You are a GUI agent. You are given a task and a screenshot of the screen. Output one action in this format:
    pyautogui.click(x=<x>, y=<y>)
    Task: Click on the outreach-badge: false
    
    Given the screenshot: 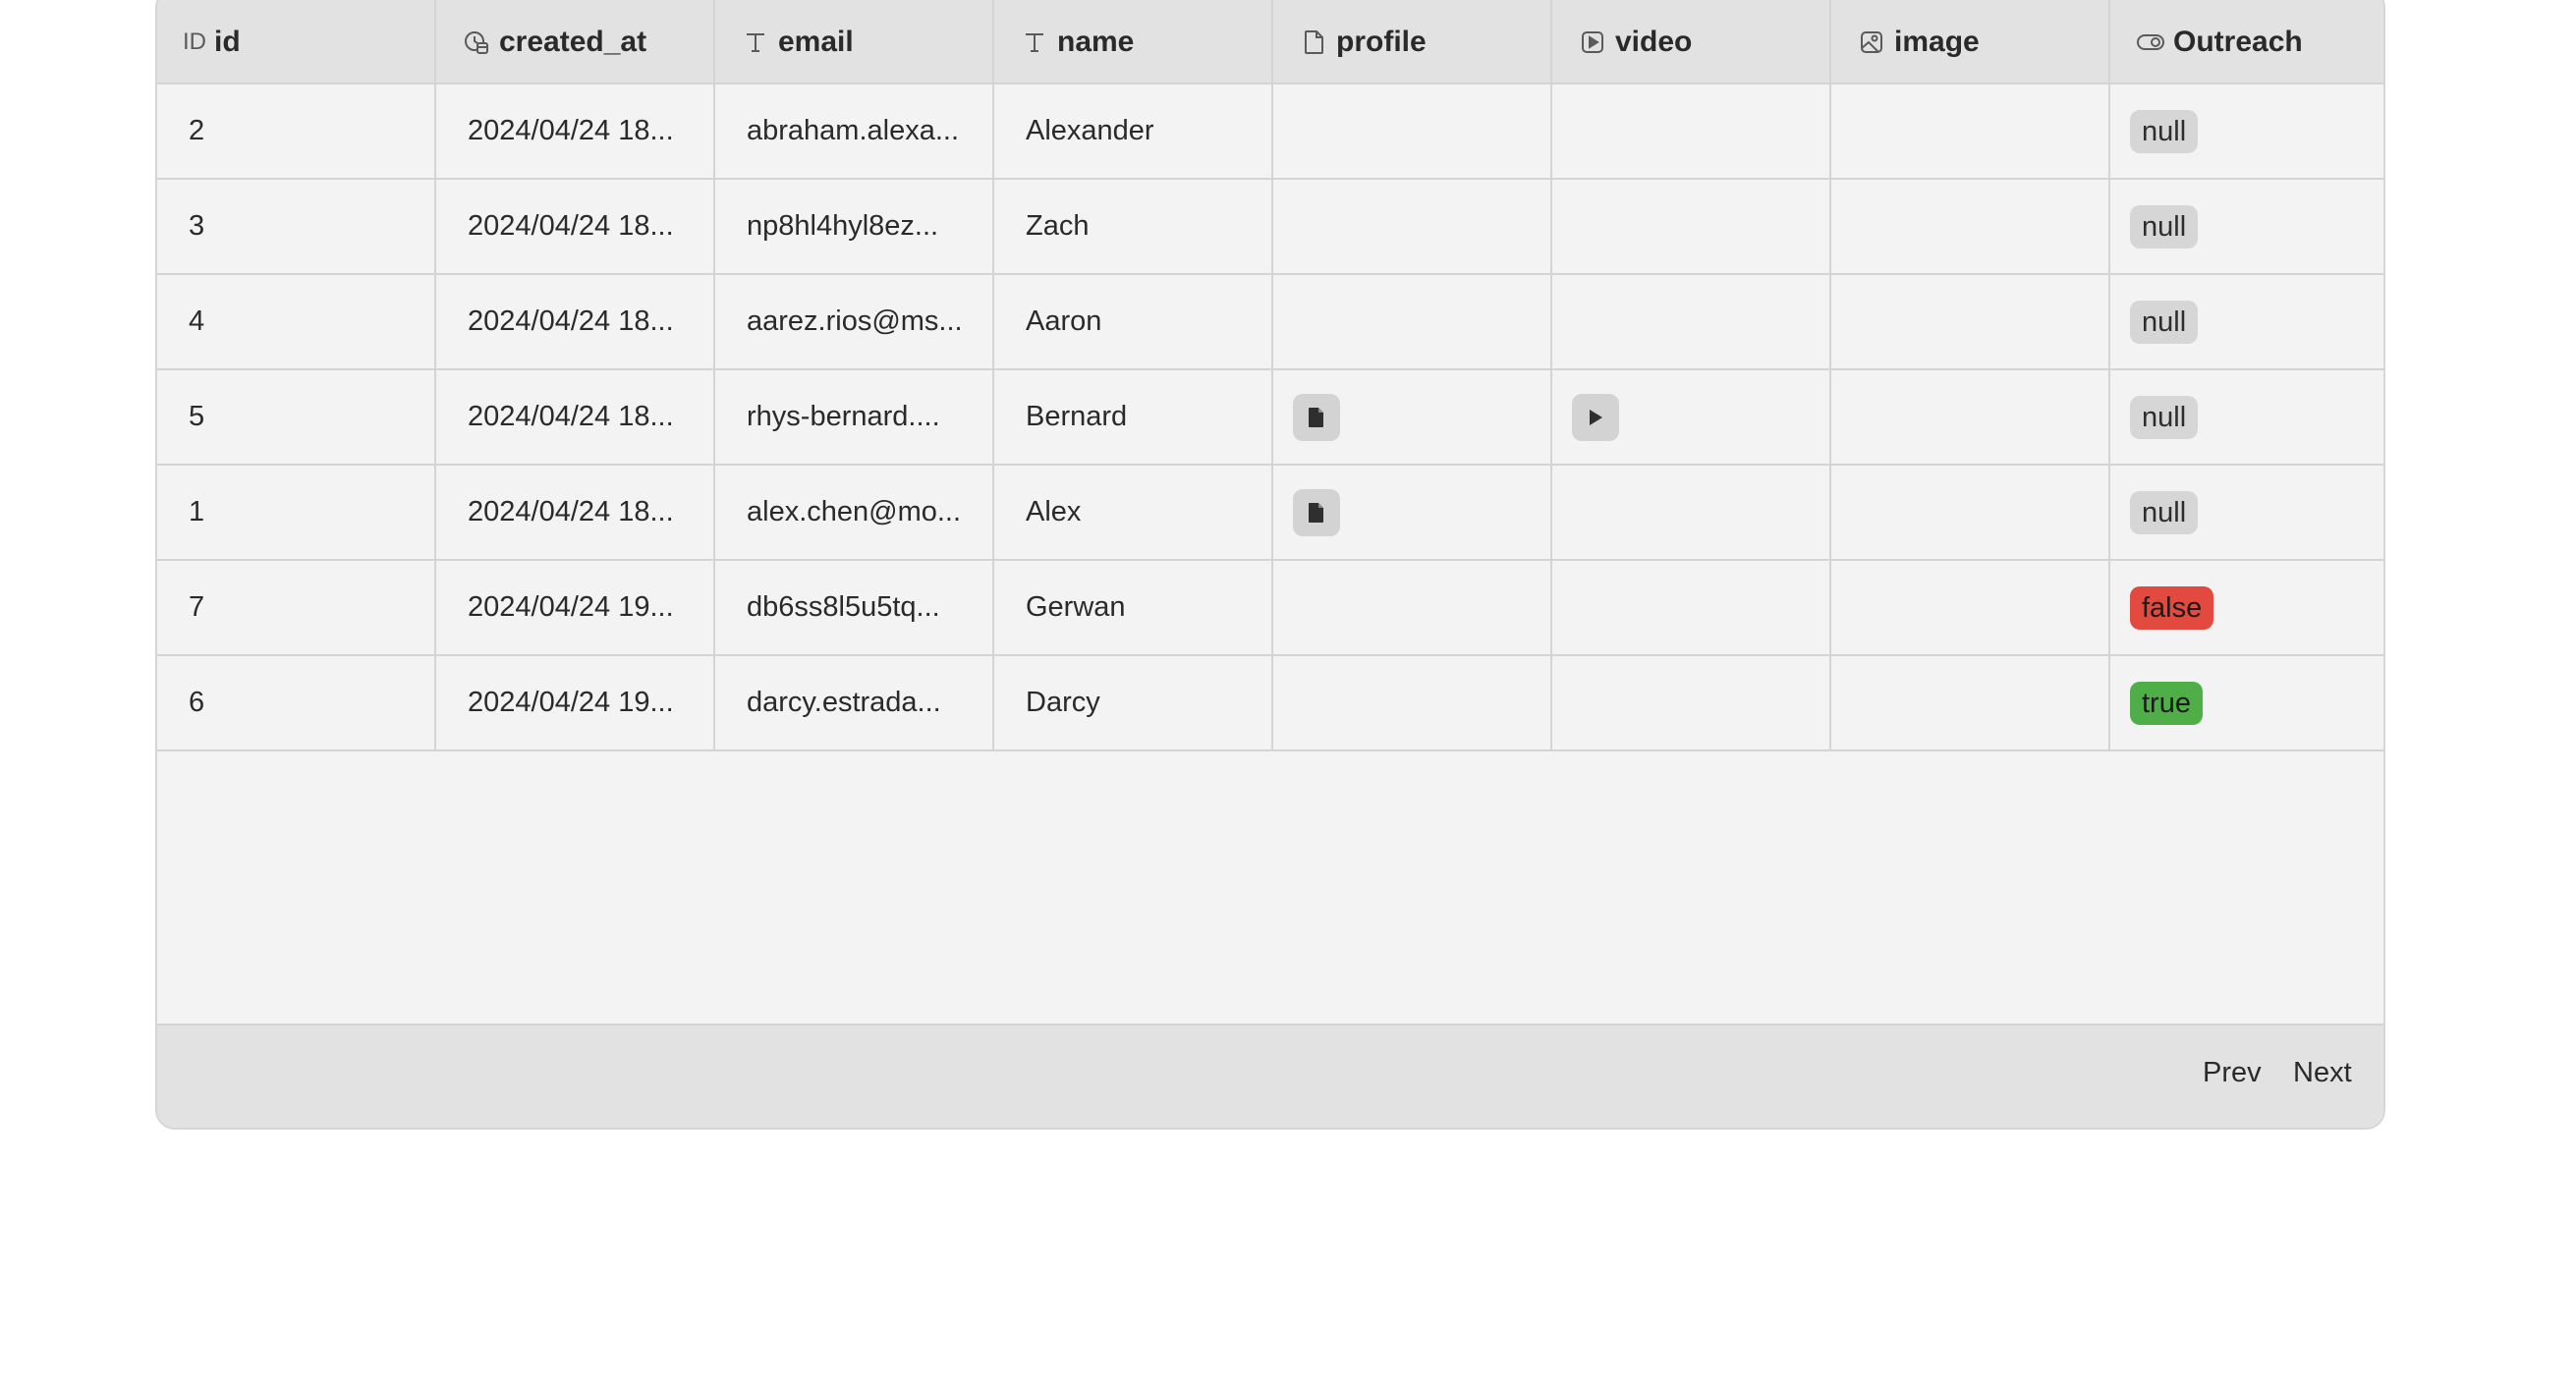 What is the action you would take?
    pyautogui.click(x=2172, y=608)
    